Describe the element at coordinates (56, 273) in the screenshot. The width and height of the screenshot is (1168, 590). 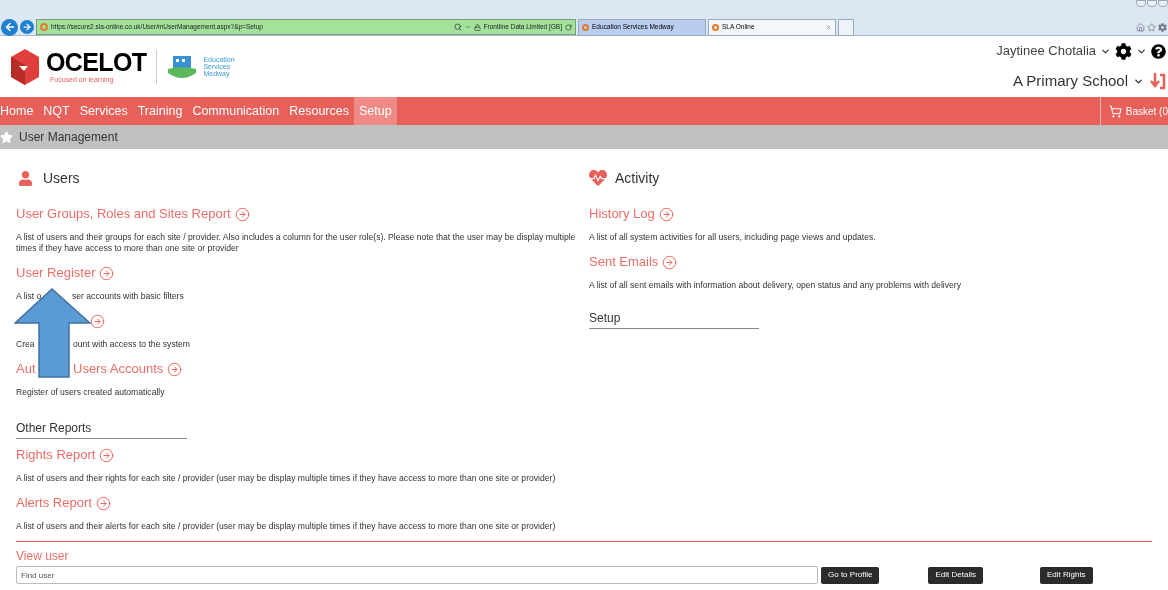
I see `report-link: User Register` at that location.